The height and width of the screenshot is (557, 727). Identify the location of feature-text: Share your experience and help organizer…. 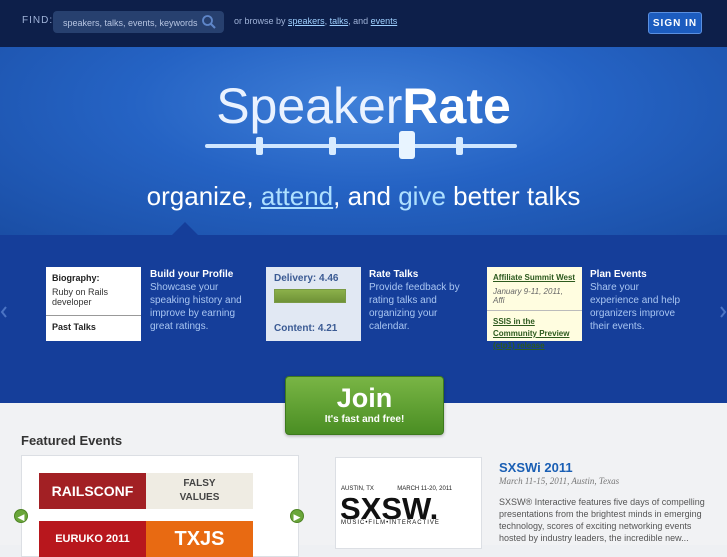
(635, 307).